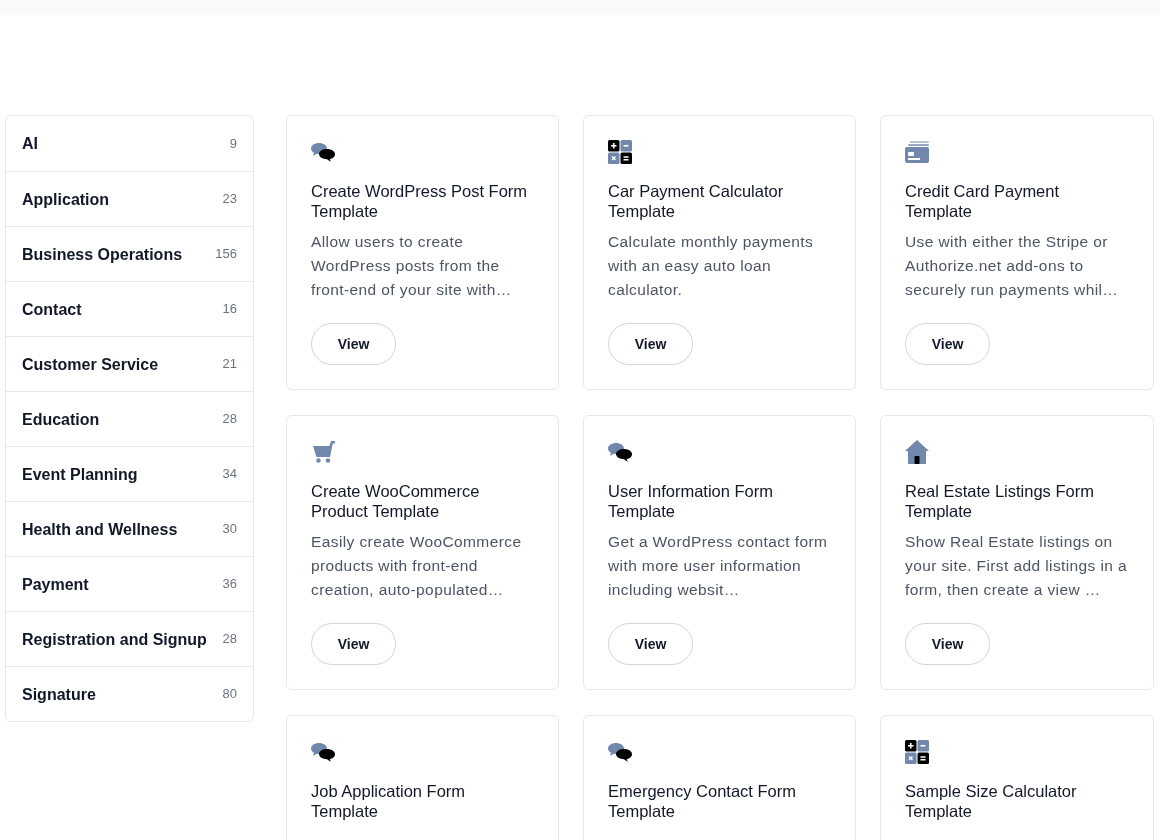  What do you see at coordinates (129, 693) in the screenshot?
I see `category-item: Signature 80` at bounding box center [129, 693].